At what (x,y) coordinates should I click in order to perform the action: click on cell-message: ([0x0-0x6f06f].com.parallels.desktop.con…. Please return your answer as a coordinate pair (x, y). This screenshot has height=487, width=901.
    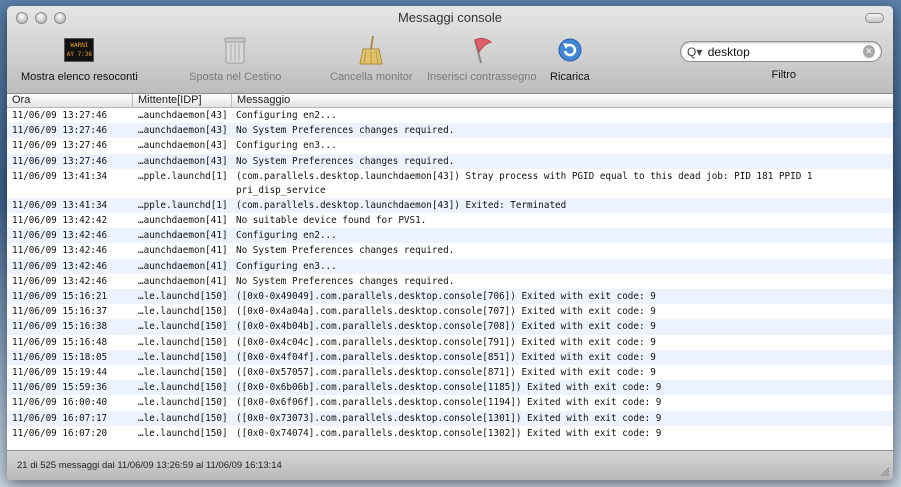
    Looking at the image, I should click on (449, 403).